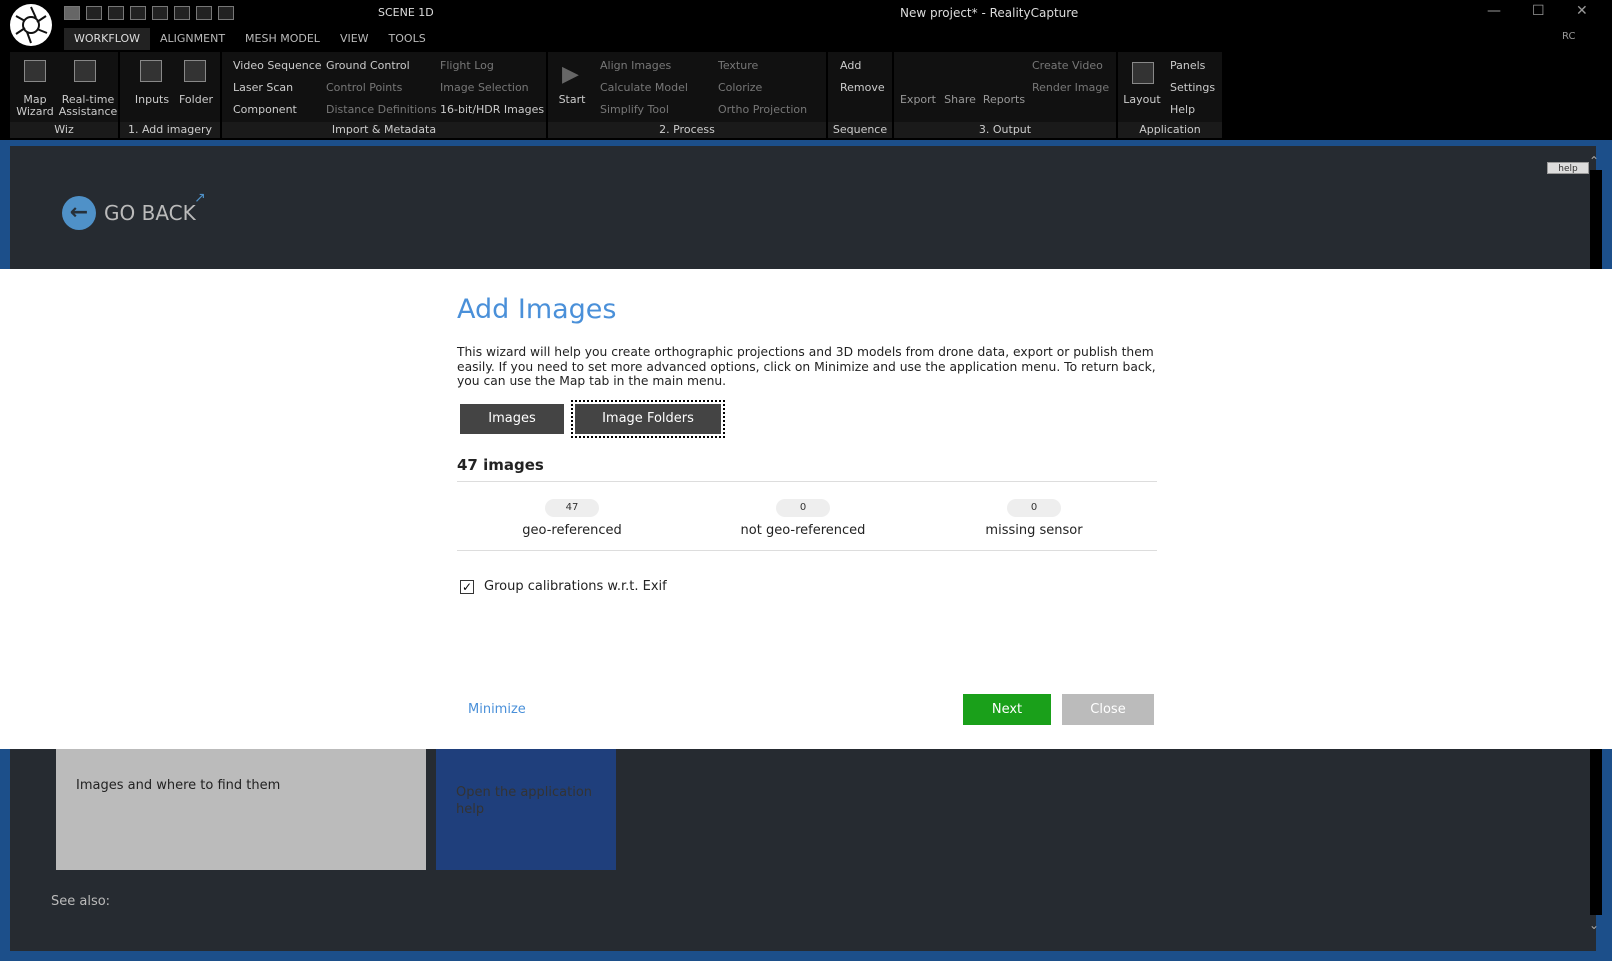 The height and width of the screenshot is (961, 1612). I want to click on folder-icon, so click(195, 71).